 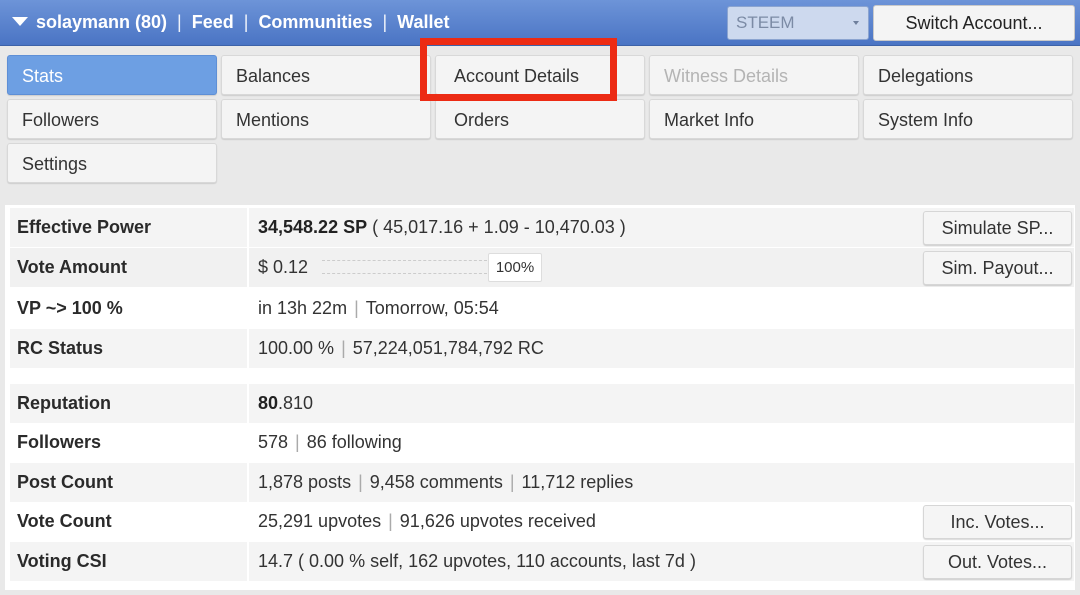 I want to click on tab-settings: Settings, so click(x=112, y=163).